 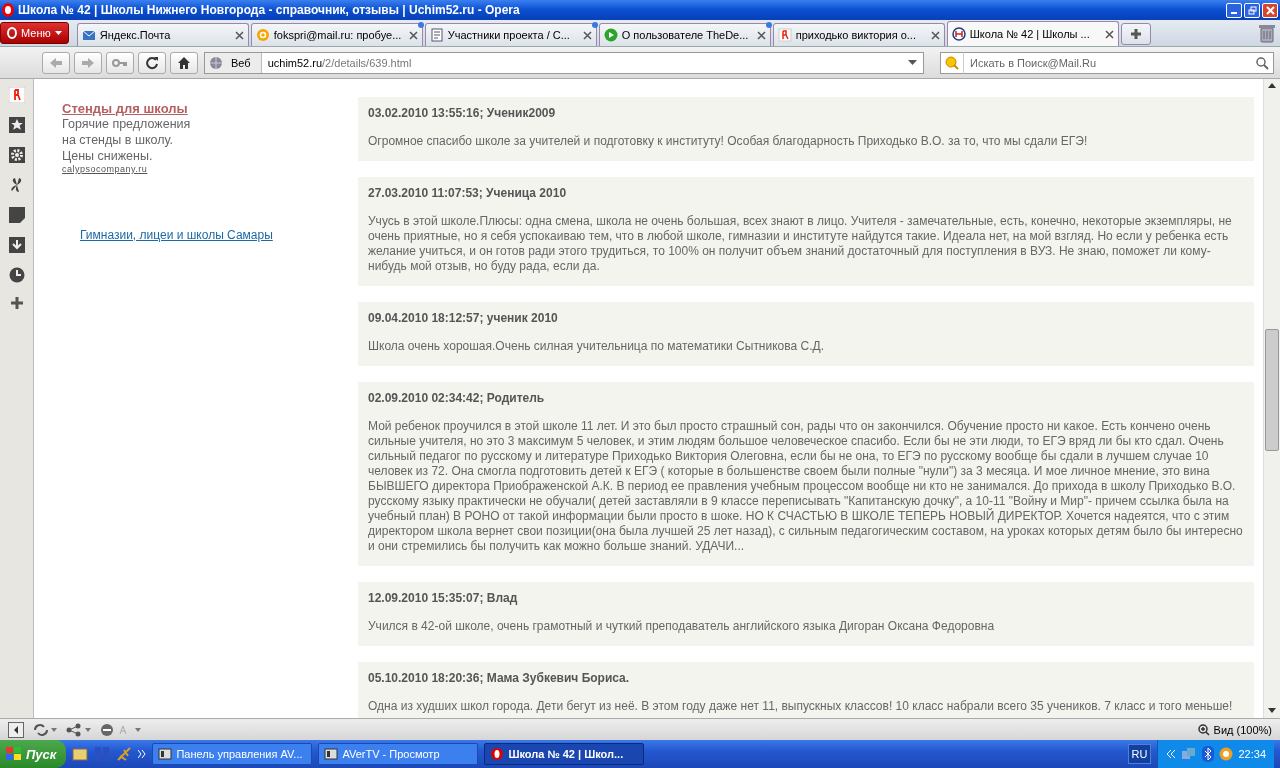 I want to click on minimize-button, so click(x=1234, y=10).